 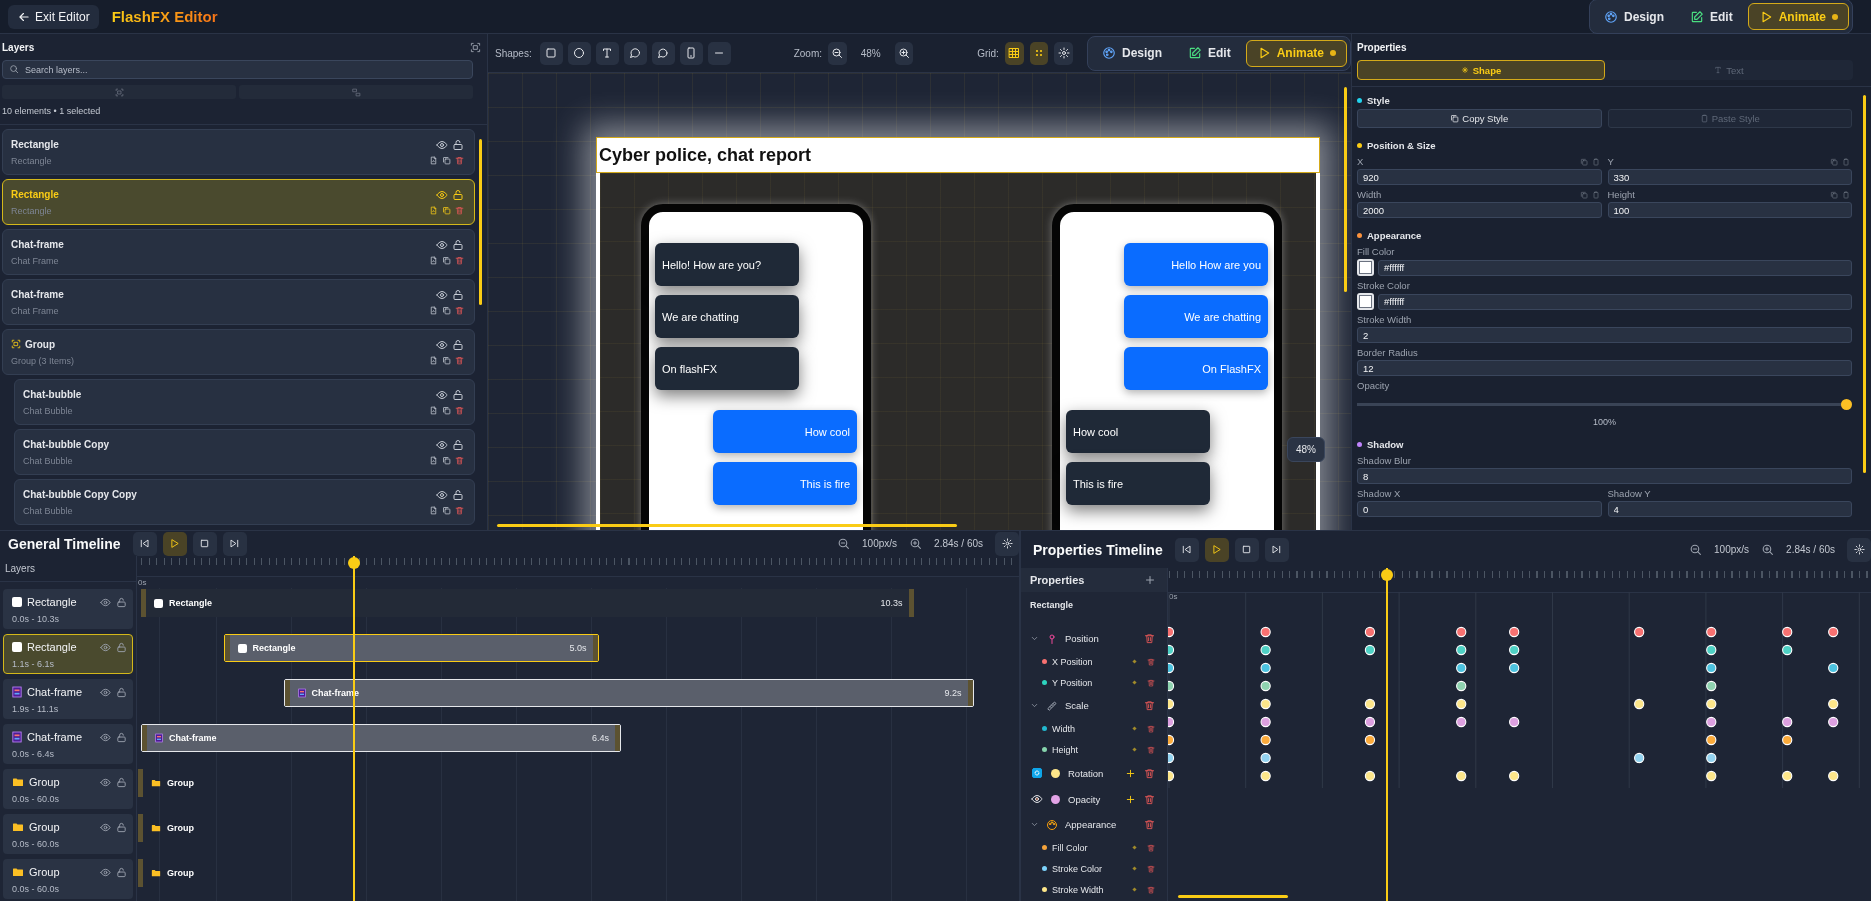 I want to click on rectangle-tool-button, so click(x=551, y=53).